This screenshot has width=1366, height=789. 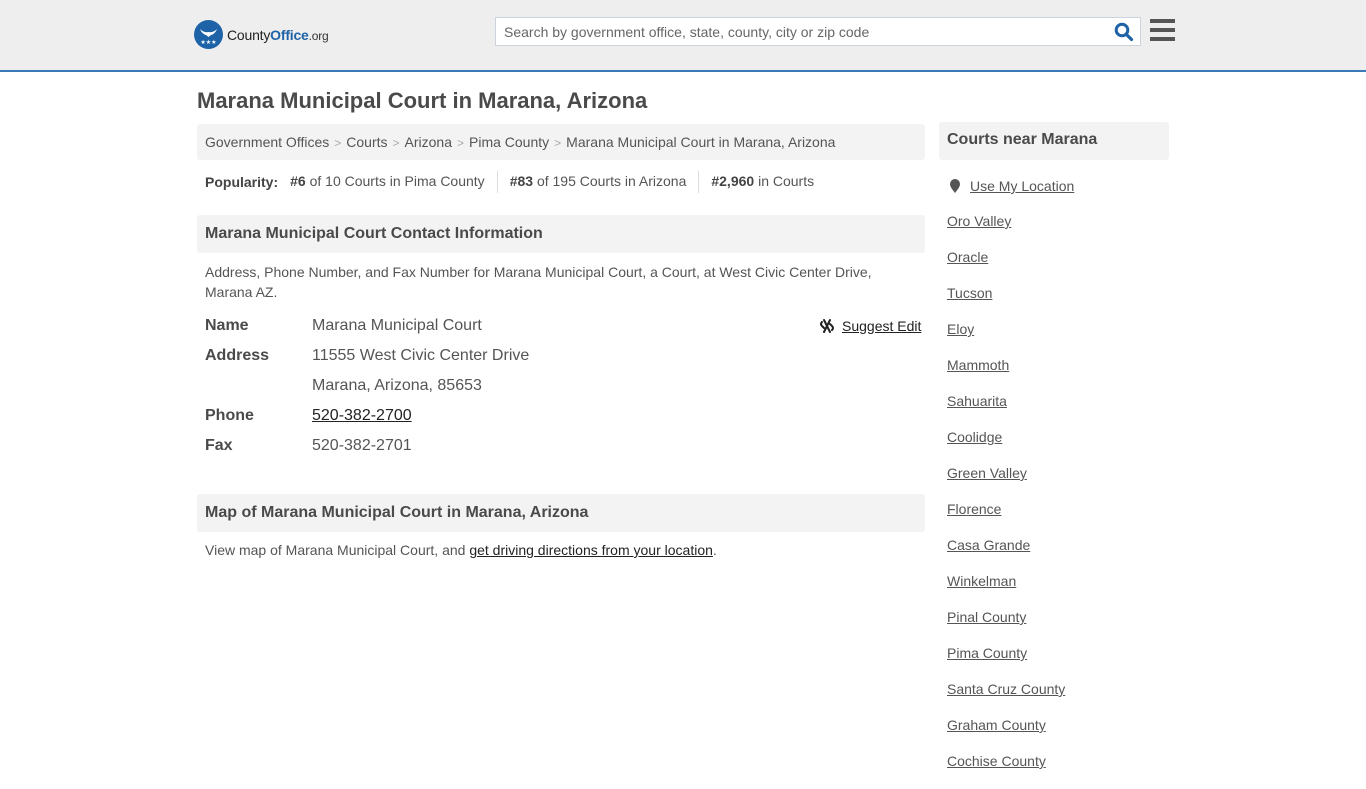 What do you see at coordinates (1006, 591) in the screenshot?
I see `nearby-item: Winkelman` at bounding box center [1006, 591].